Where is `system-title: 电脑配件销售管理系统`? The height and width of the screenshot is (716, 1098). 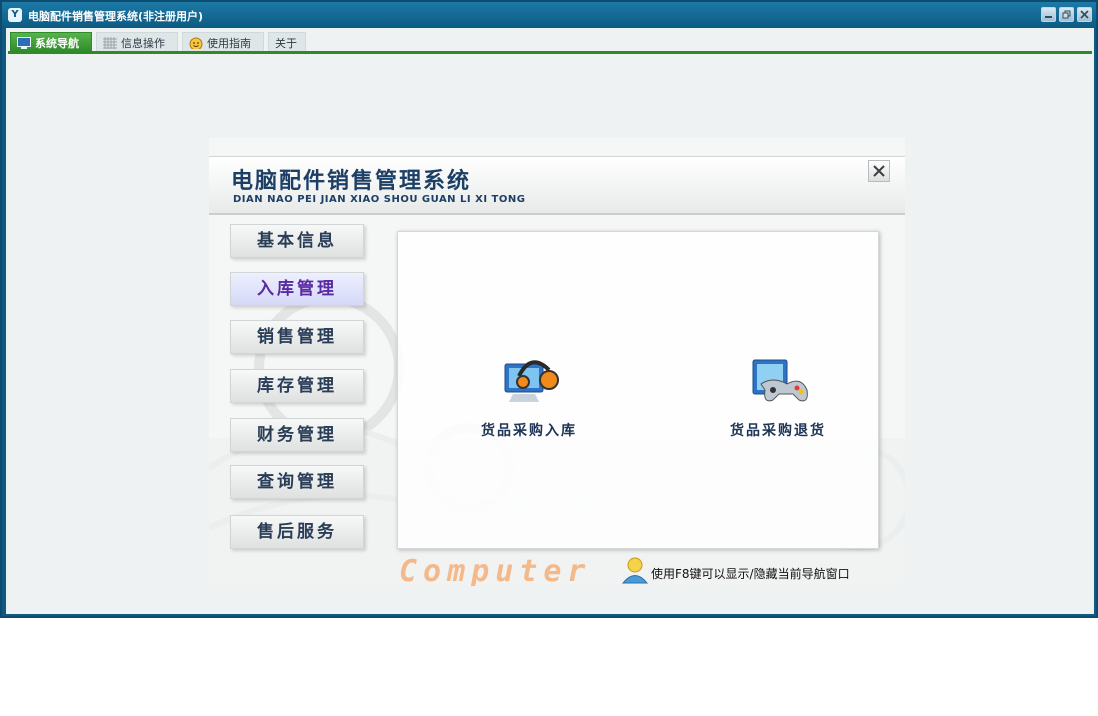 system-title: 电脑配件销售管理系统 is located at coordinates (351, 181).